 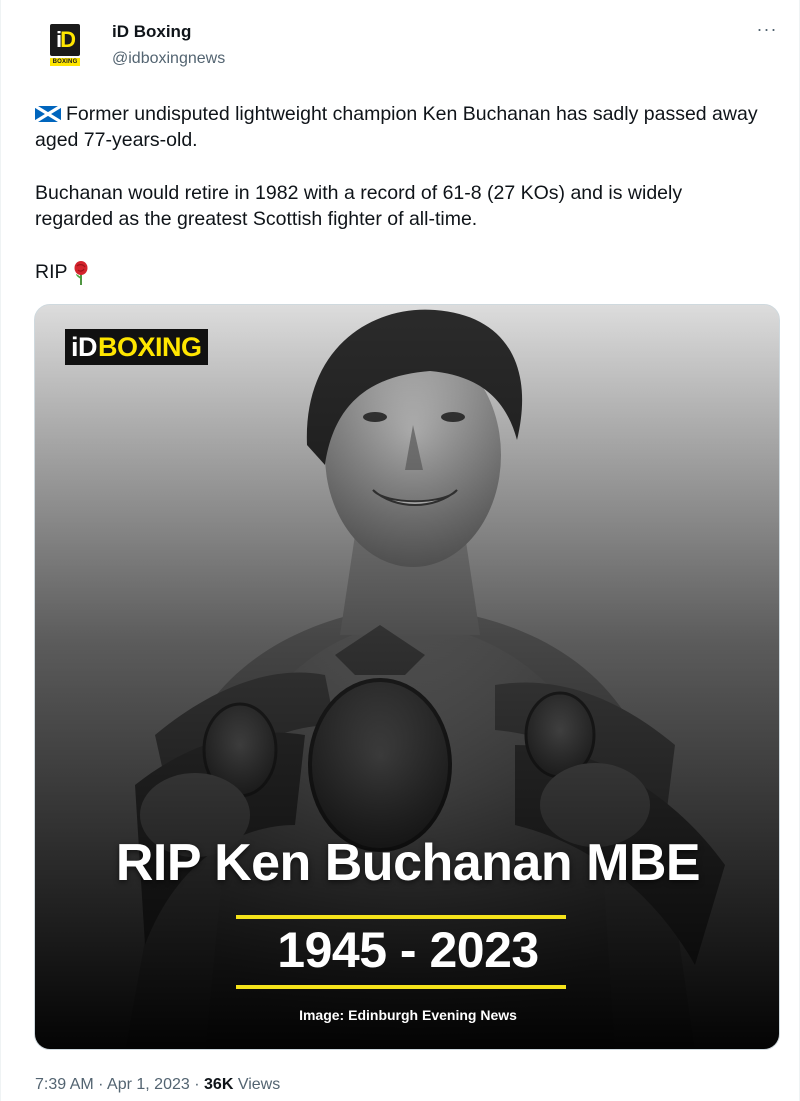 What do you see at coordinates (218, 1084) in the screenshot?
I see `views-count: 36K` at bounding box center [218, 1084].